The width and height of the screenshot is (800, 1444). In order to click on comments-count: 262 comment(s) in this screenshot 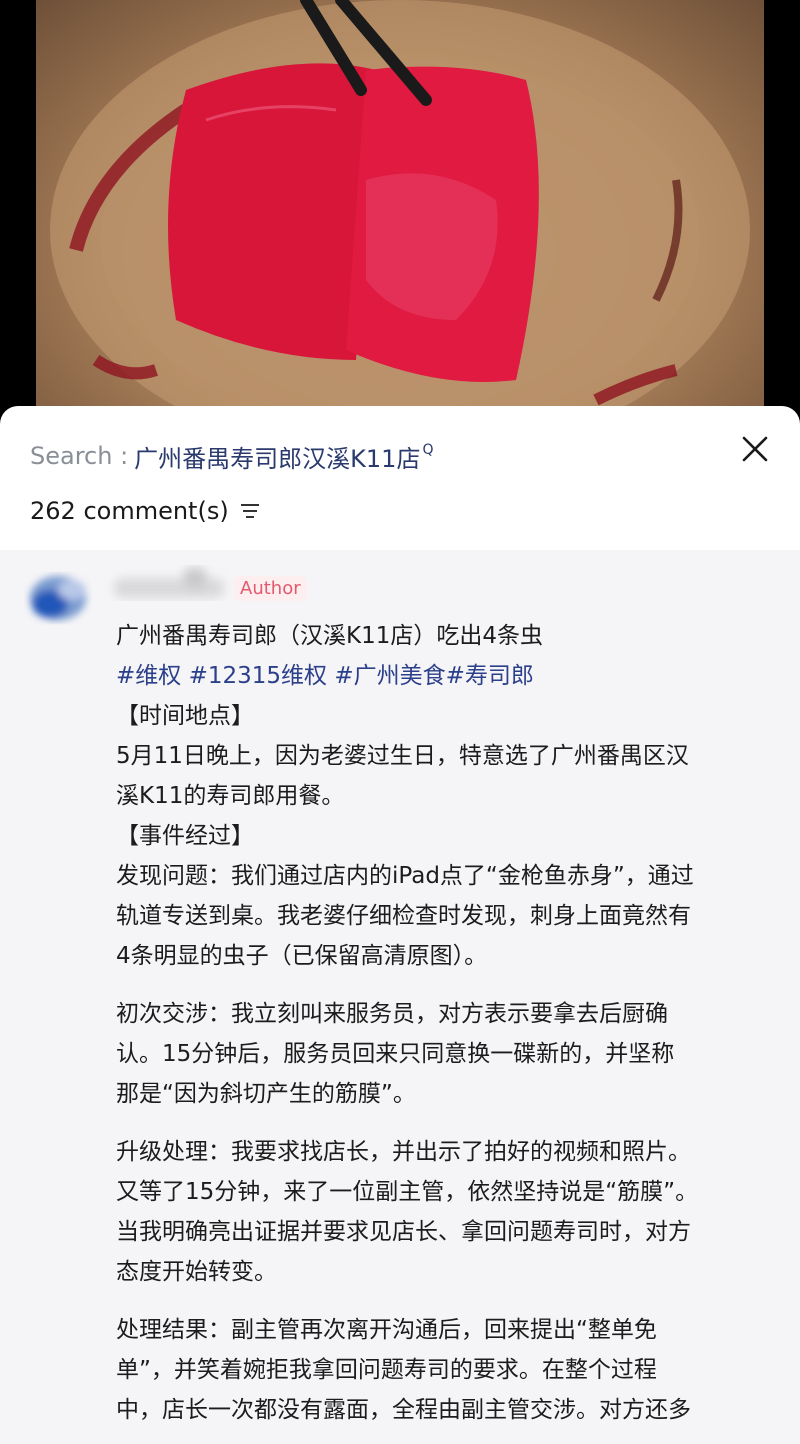, I will do `click(129, 511)`.